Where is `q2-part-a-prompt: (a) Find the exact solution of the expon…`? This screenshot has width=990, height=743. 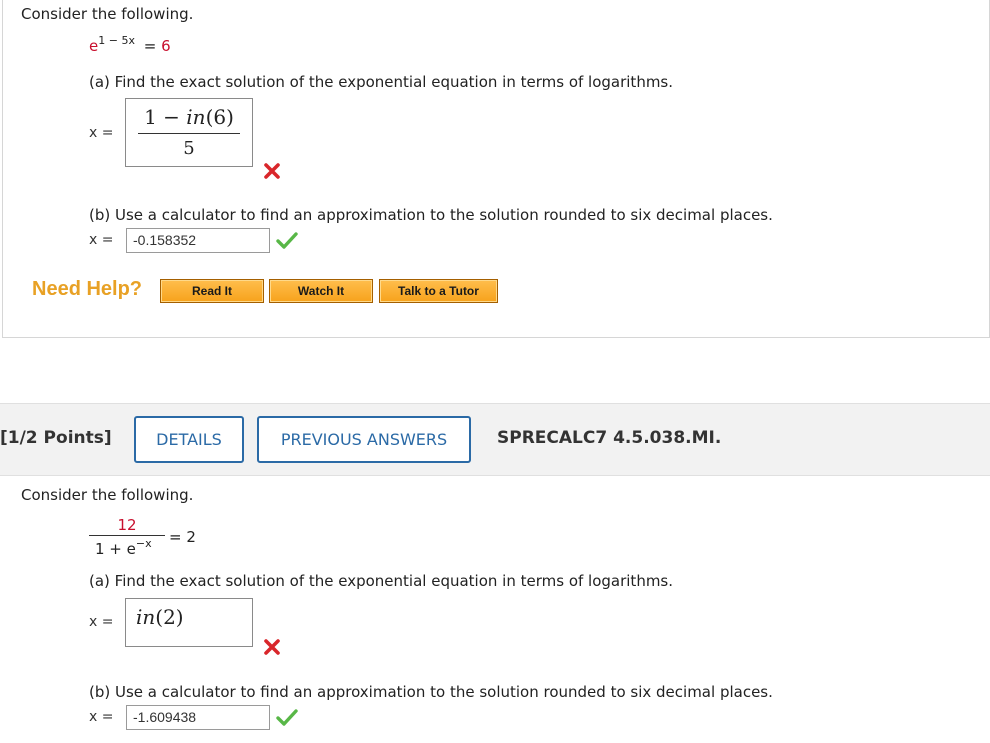
q2-part-a-prompt: (a) Find the exact solution of the expon… is located at coordinates (381, 581).